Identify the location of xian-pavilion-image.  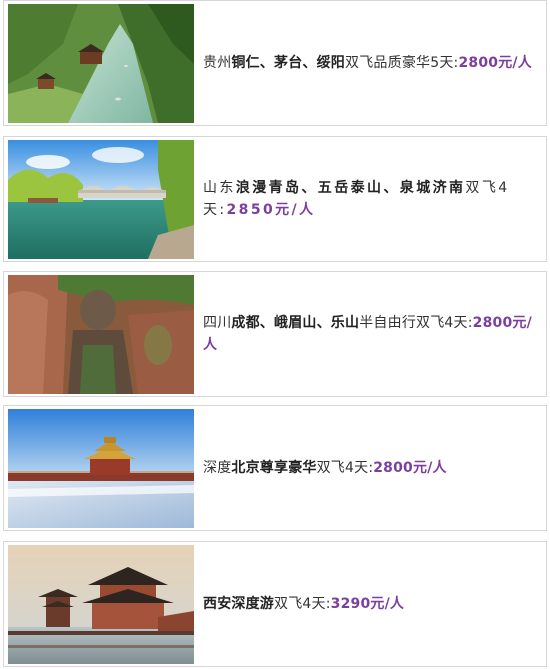
(101, 604).